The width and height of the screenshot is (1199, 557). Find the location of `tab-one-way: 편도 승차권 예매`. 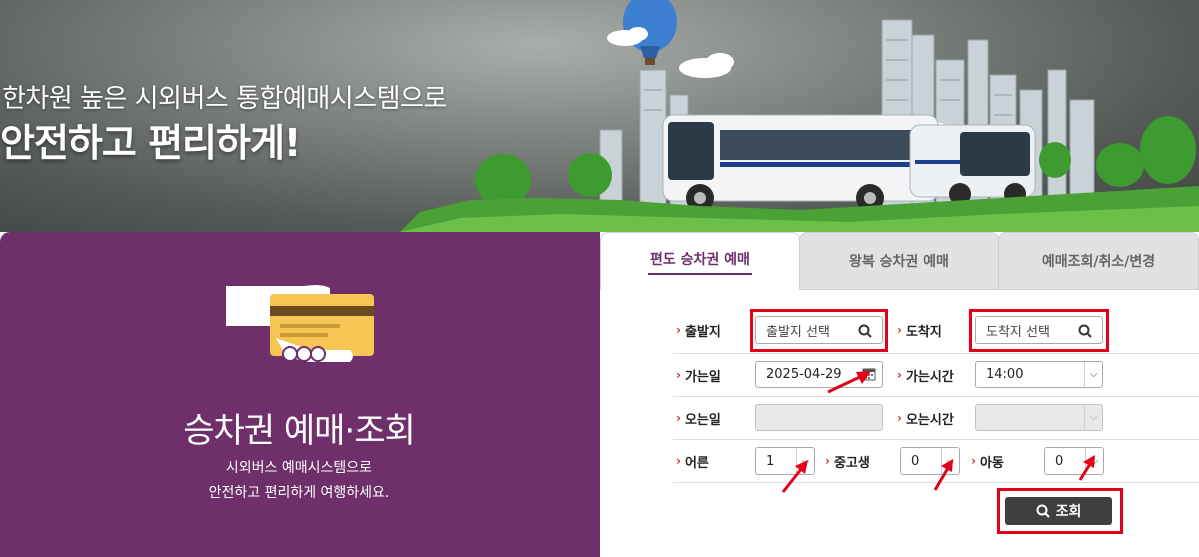

tab-one-way: 편도 승차권 예매 is located at coordinates (700, 261).